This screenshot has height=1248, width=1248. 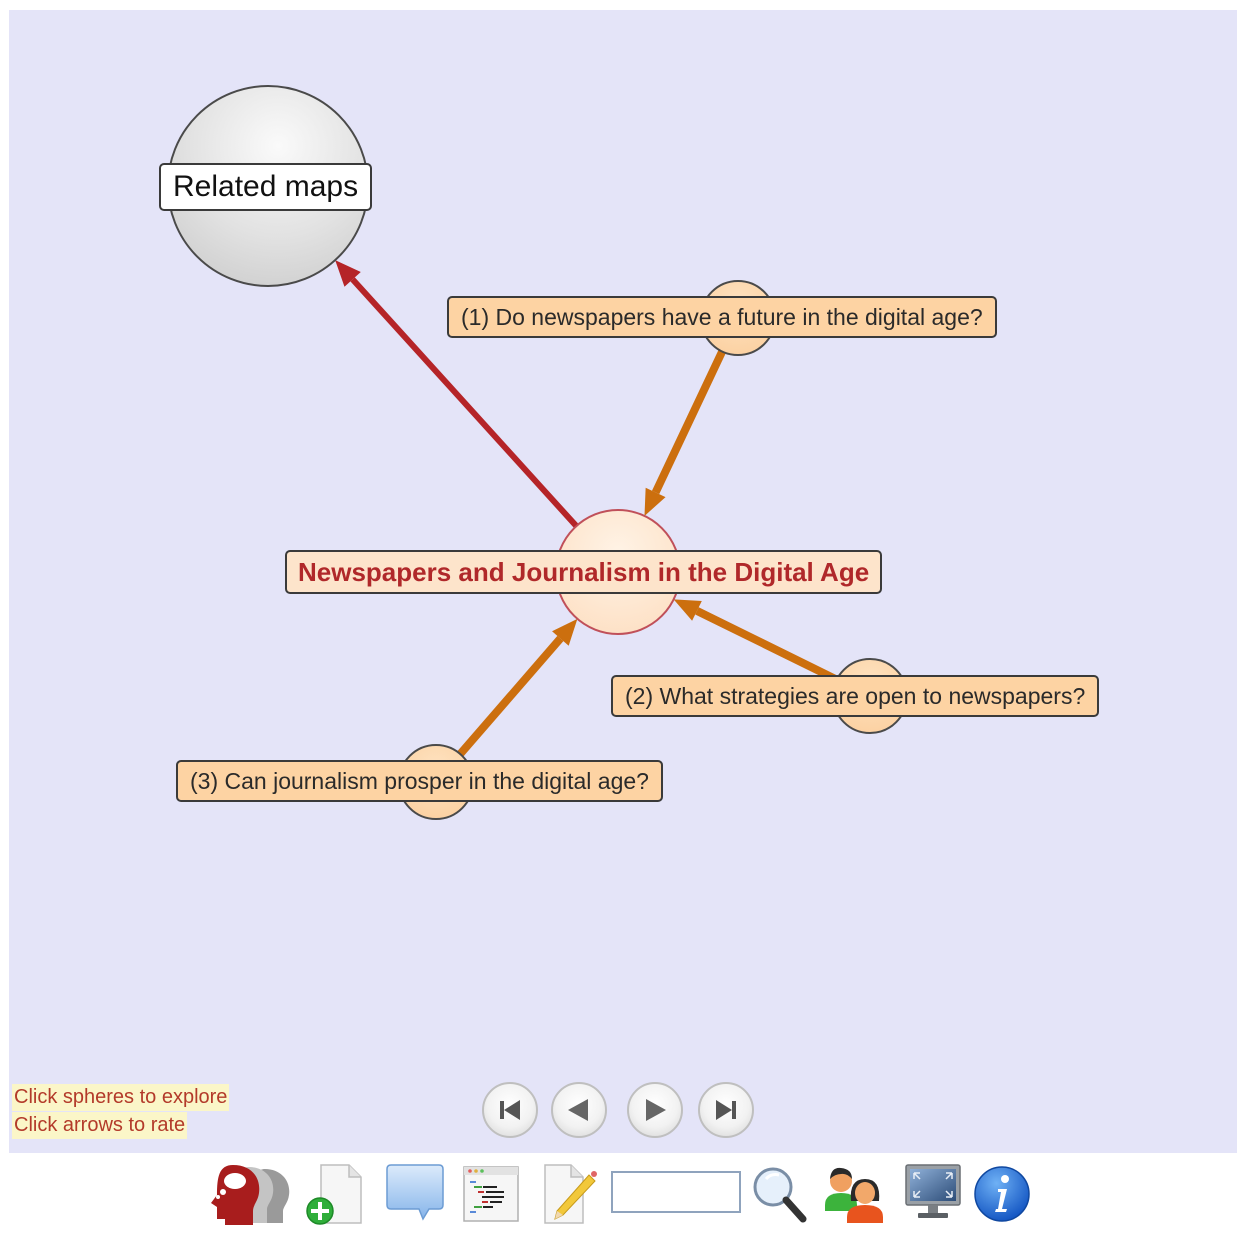 I want to click on source-view-button, so click(x=491, y=1194).